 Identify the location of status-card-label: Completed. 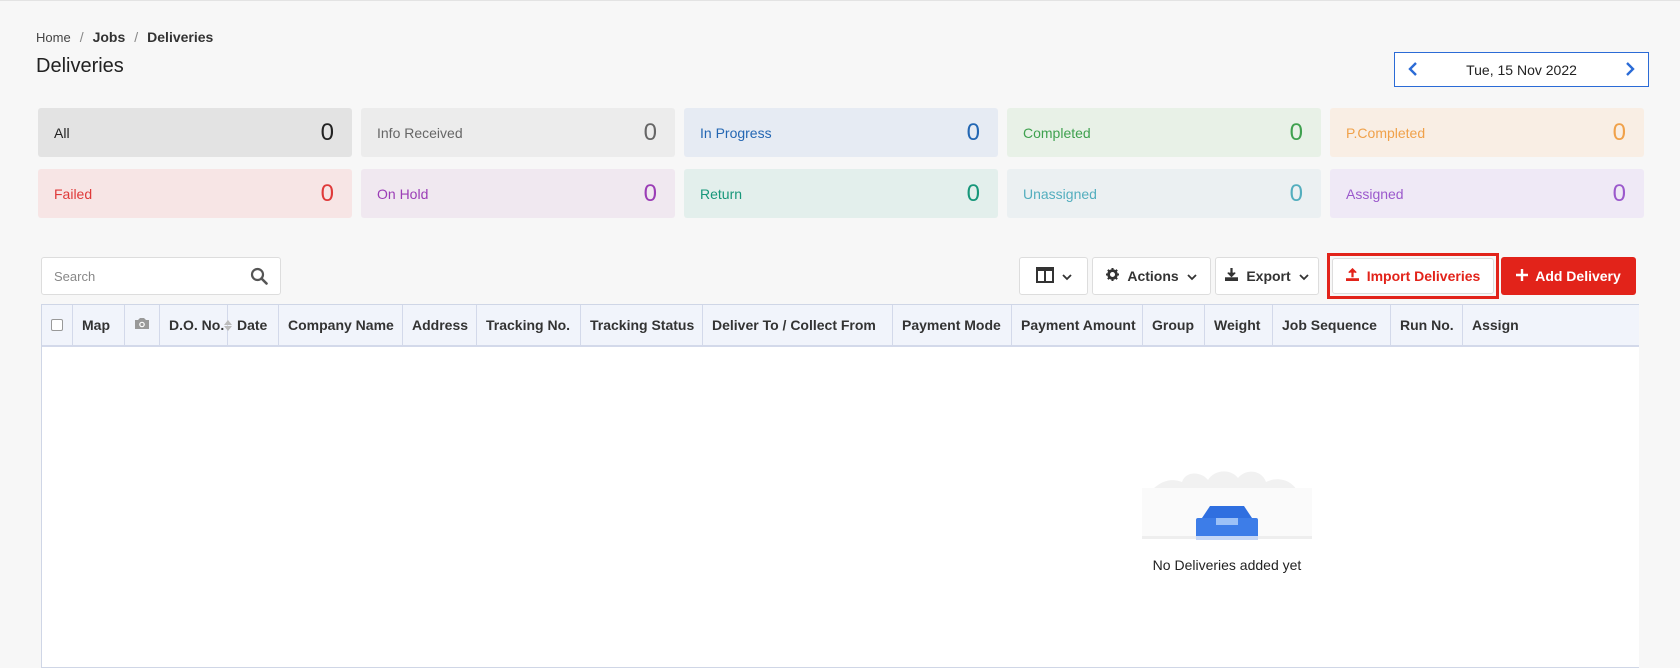
(1057, 132).